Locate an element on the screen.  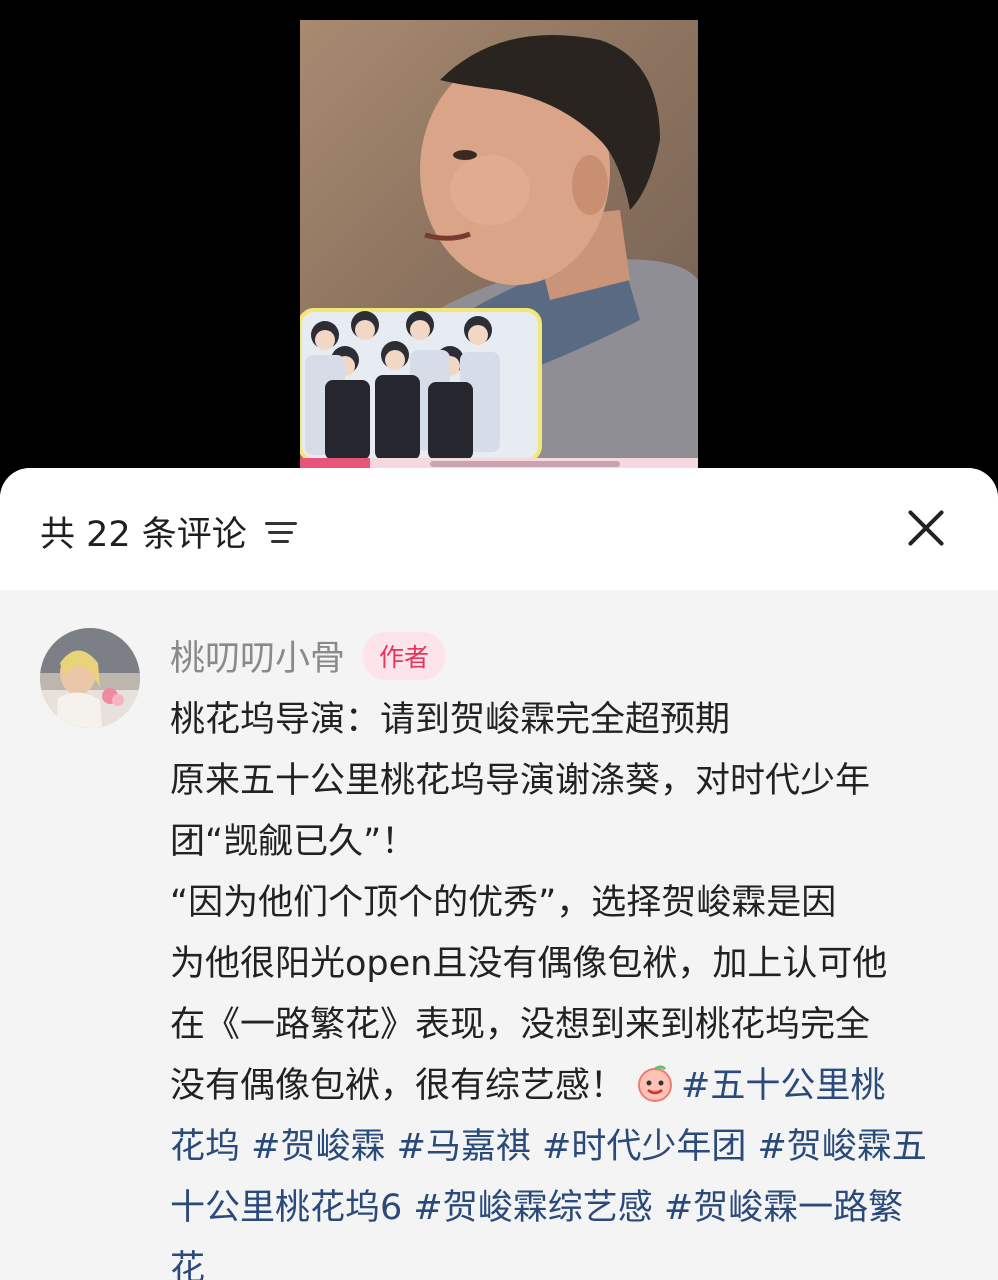
close-icon is located at coordinates (926, 528).